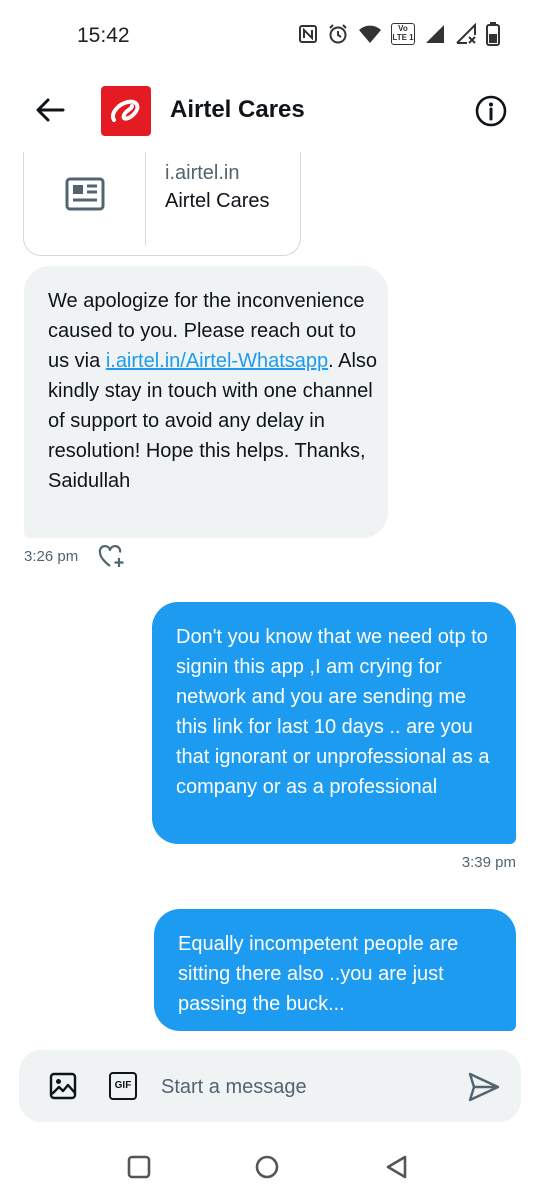 The width and height of the screenshot is (540, 1200). I want to click on airtel-logo-icon, so click(125, 110).